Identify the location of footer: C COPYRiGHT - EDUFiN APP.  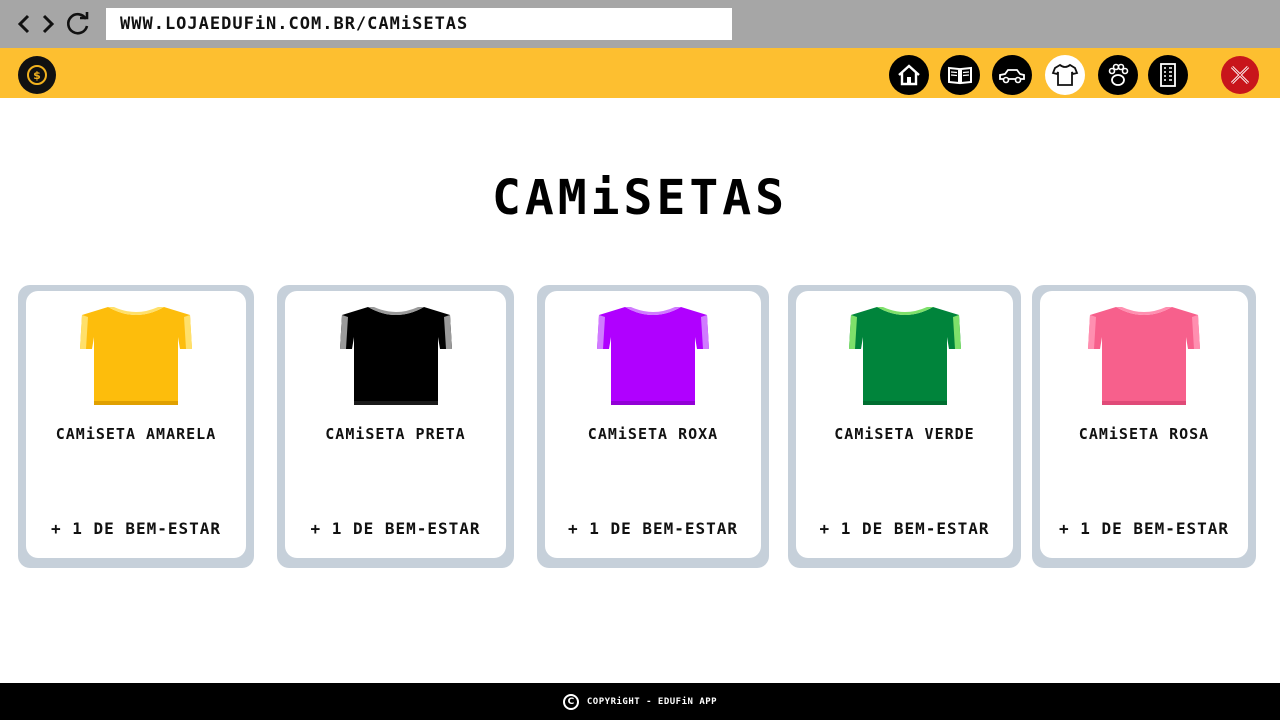
(640, 701).